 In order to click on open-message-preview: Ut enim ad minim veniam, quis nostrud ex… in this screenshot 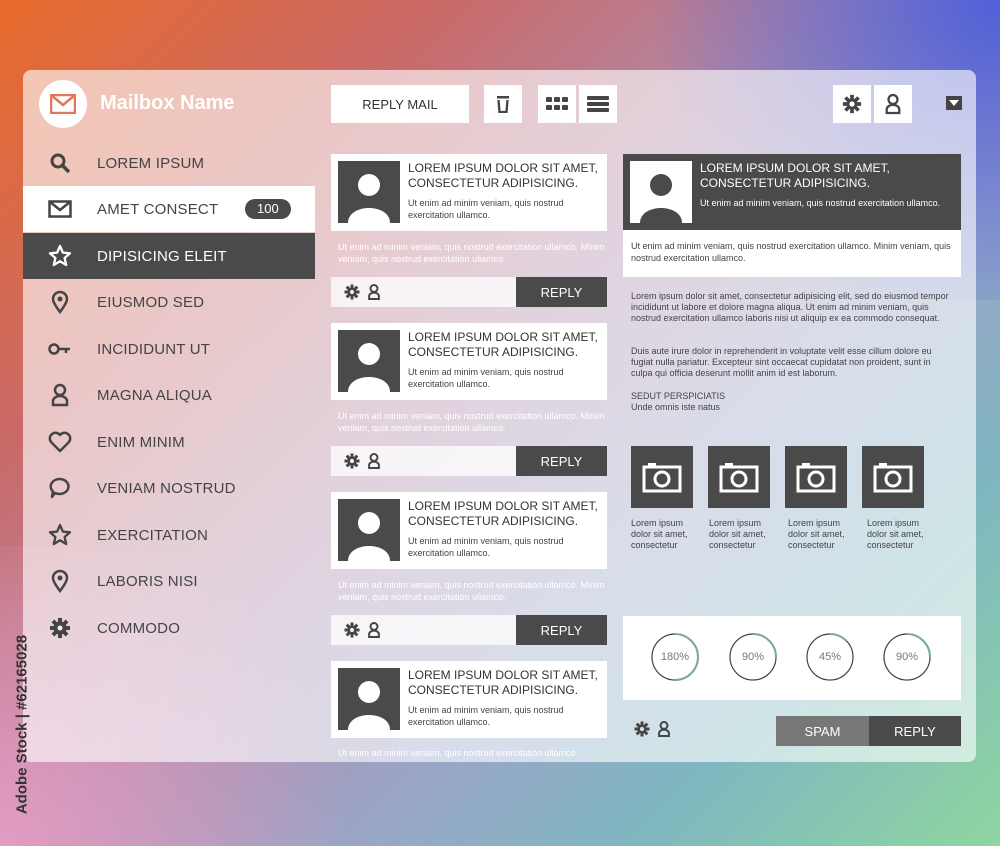, I will do `click(820, 203)`.